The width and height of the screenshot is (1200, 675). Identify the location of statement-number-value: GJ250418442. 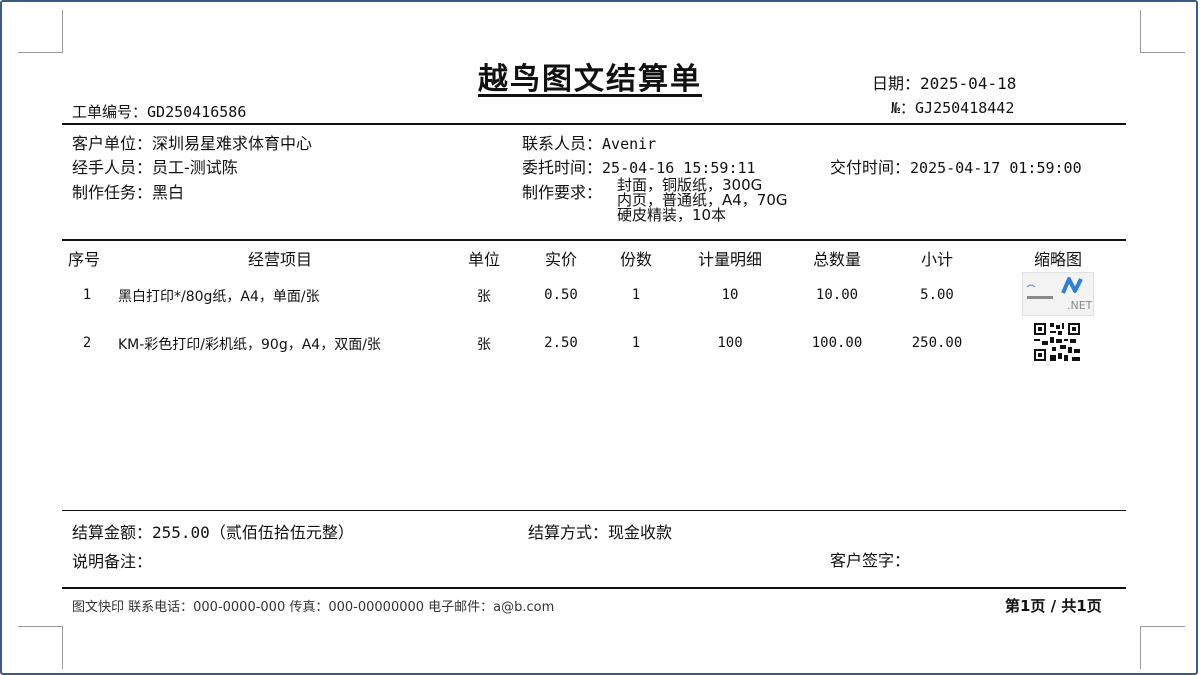
(965, 108).